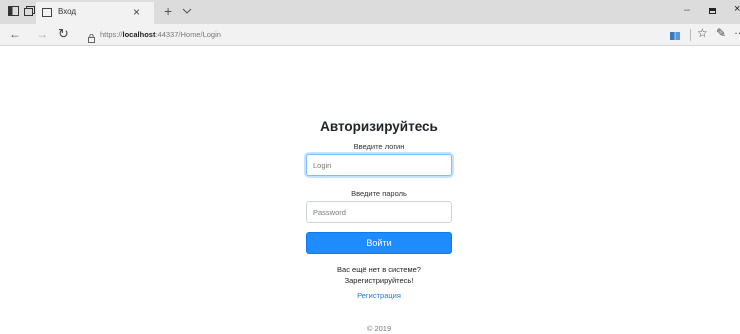 The image size is (740, 334). I want to click on page-title: Авторизируйтесь, so click(379, 126).